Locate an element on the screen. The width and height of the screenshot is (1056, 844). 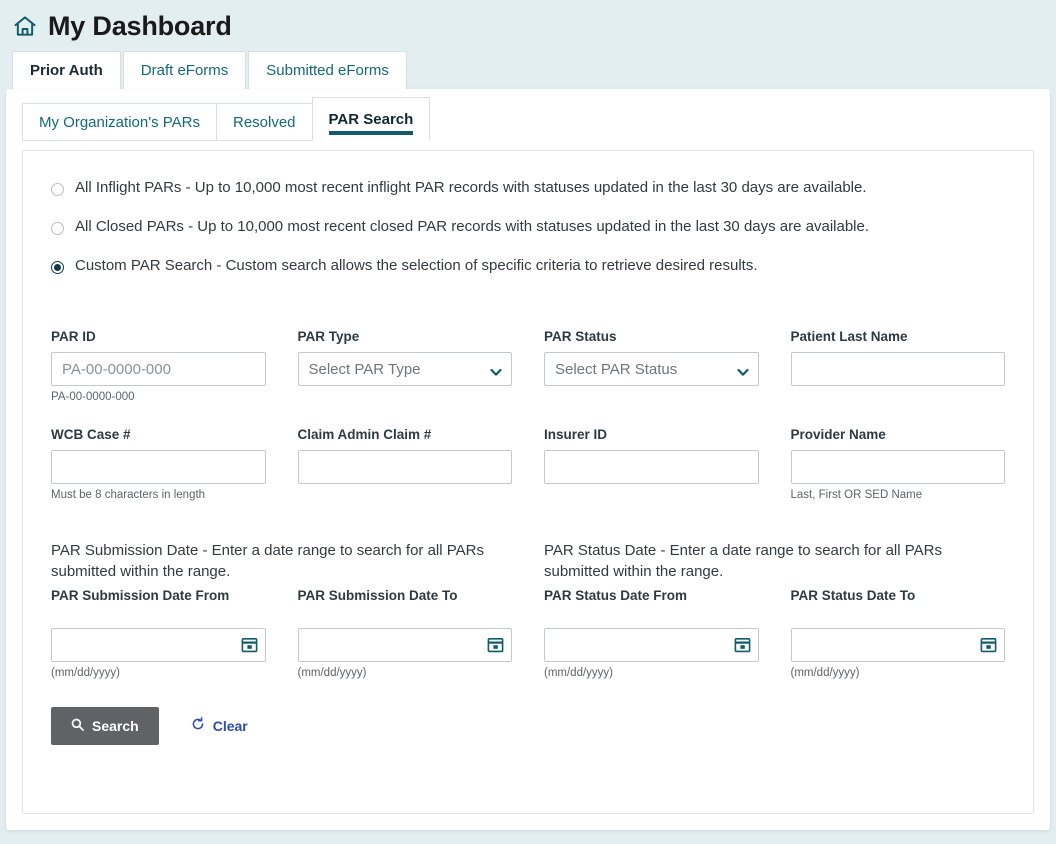
field-claim-admin-claim: Claim Admin Claim # is located at coordinates (405, 465).